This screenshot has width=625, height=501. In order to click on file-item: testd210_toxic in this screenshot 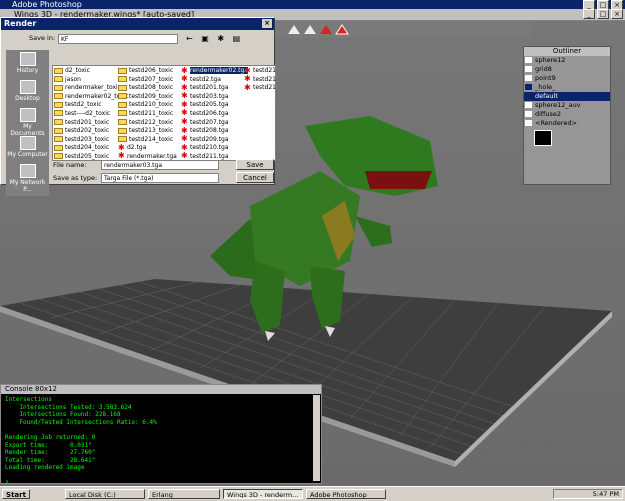, I will do `click(147, 105)`.